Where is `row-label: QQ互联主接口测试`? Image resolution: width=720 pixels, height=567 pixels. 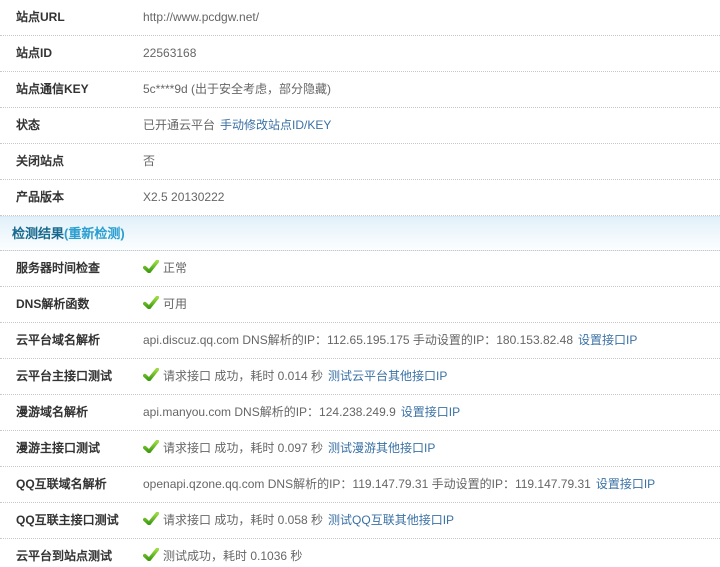 row-label: QQ互联主接口测试 is located at coordinates (67, 520).